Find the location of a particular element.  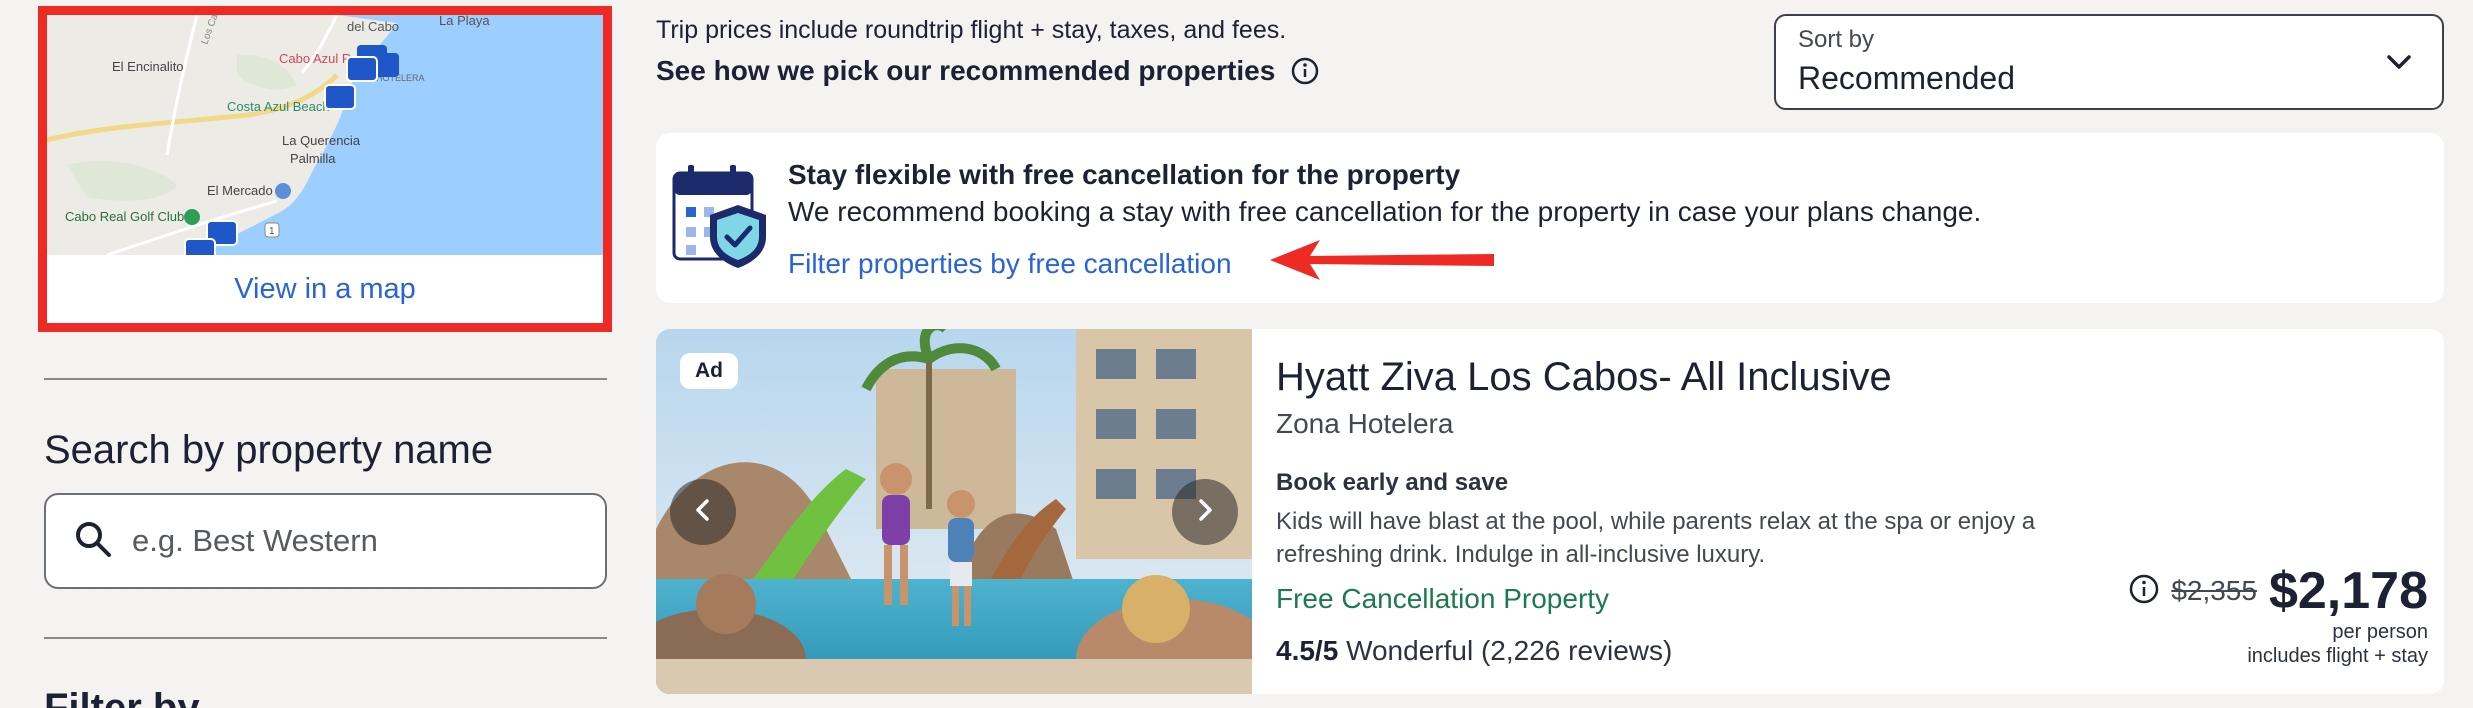

search-icon is located at coordinates (93, 541).